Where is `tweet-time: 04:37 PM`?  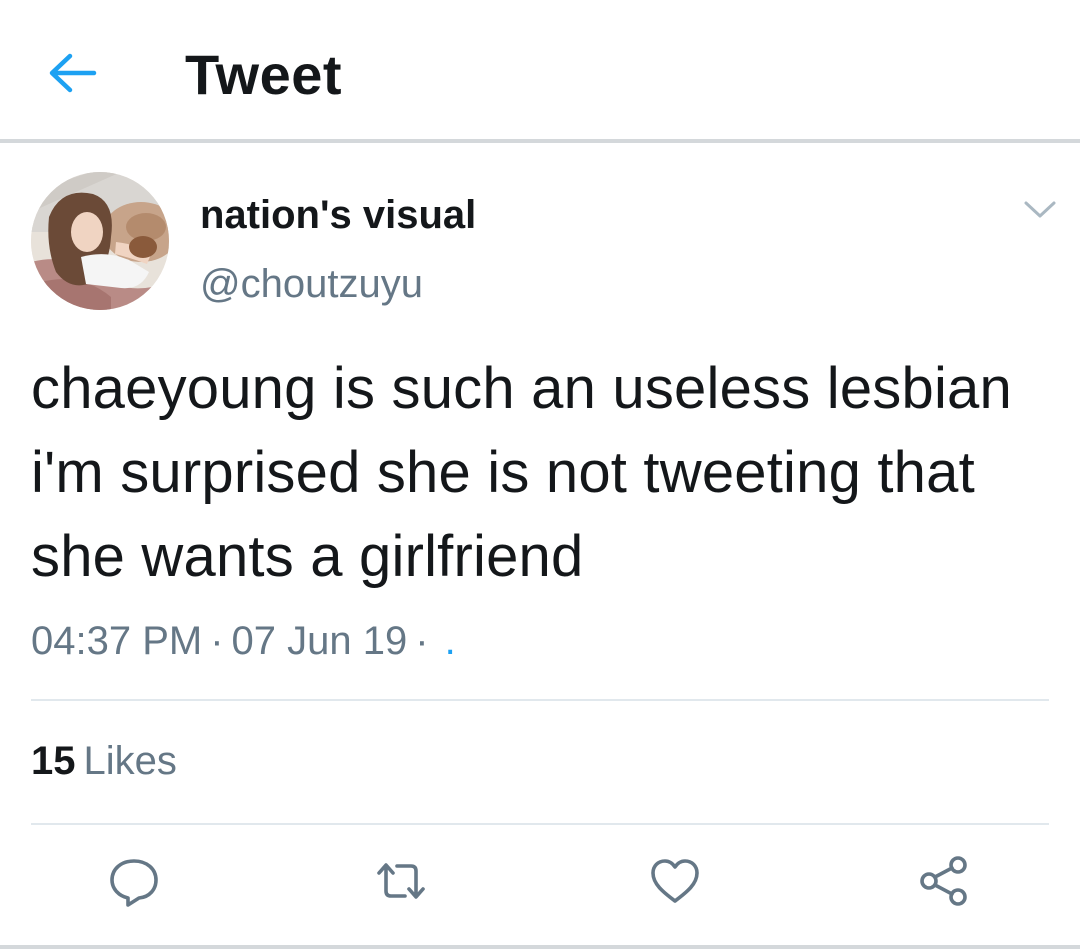
tweet-time: 04:37 PM is located at coordinates (117, 641).